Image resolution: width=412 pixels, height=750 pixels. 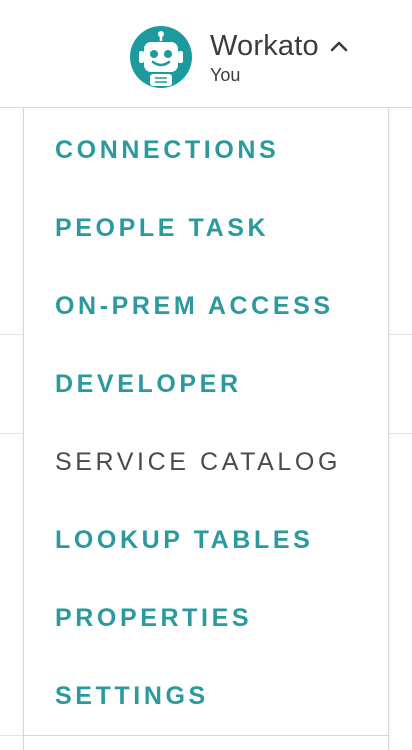 What do you see at coordinates (154, 617) in the screenshot?
I see `menu-item-label: PROPERTIES` at bounding box center [154, 617].